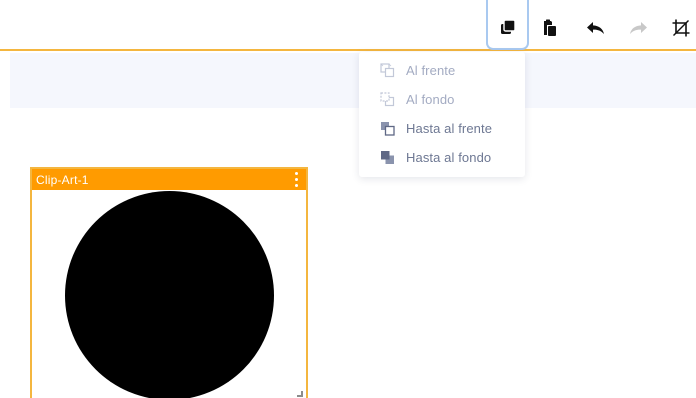  I want to click on arrange-button, so click(507, 25).